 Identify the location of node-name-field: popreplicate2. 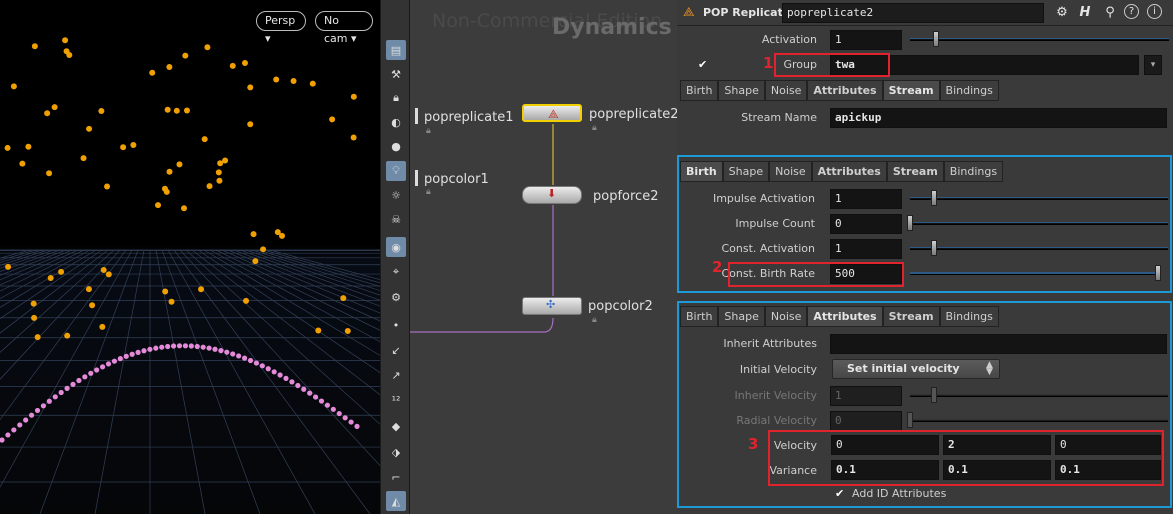
(913, 13).